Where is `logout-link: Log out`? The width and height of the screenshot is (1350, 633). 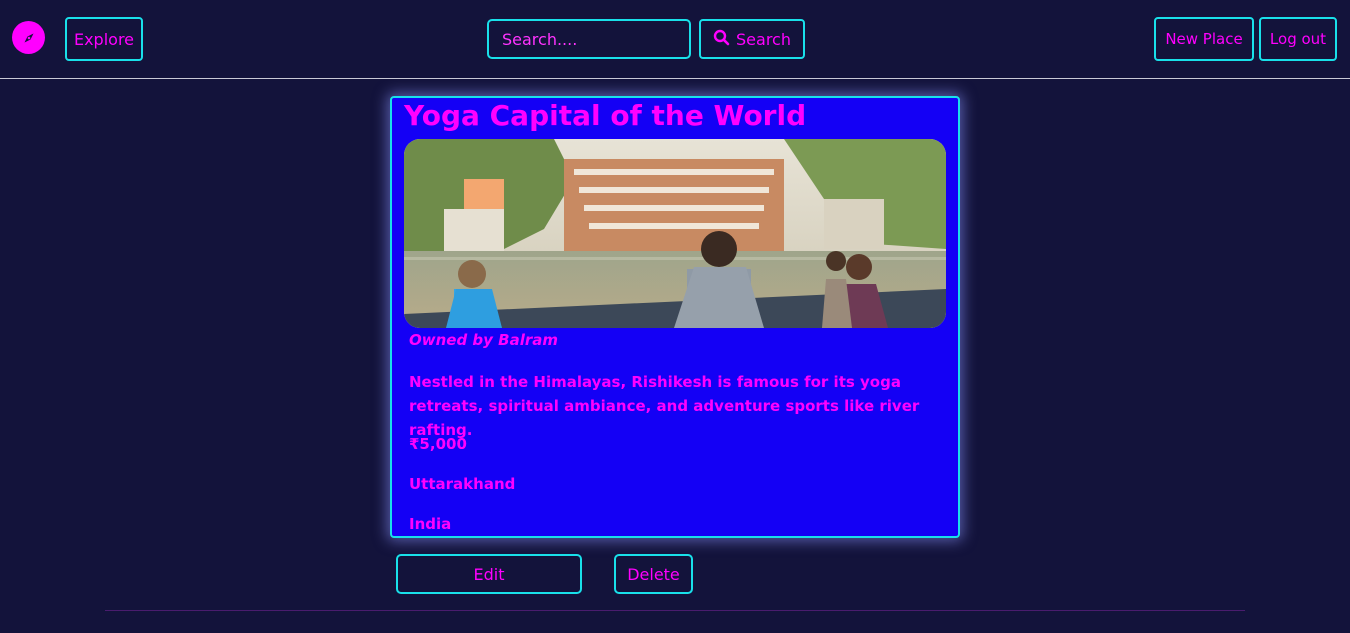
logout-link: Log out is located at coordinates (1298, 39).